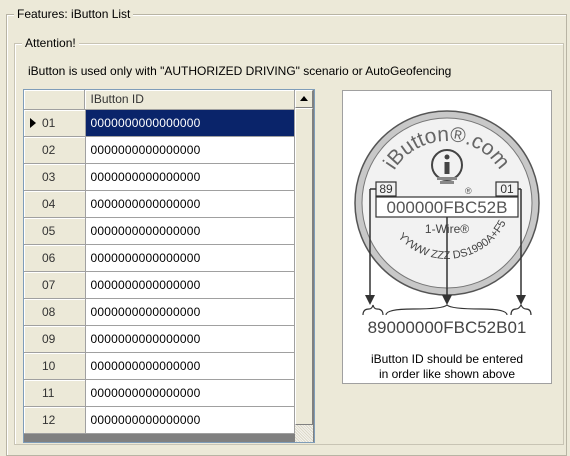 The width and height of the screenshot is (570, 456). I want to click on row-header: 02, so click(55, 150).